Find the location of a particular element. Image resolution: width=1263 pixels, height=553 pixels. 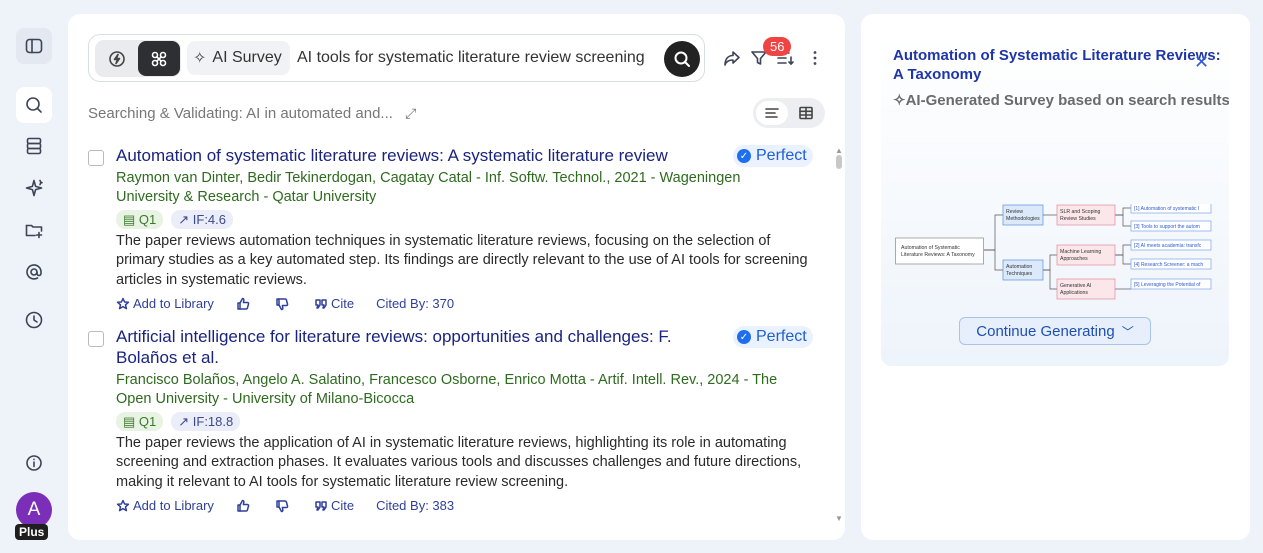

result-actions: Add to Library Cite Cited By: 370 is located at coordinates (296, 303).